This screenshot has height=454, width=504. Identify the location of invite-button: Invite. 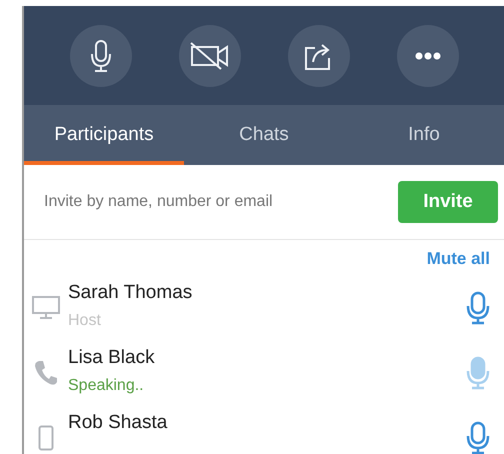
(448, 202).